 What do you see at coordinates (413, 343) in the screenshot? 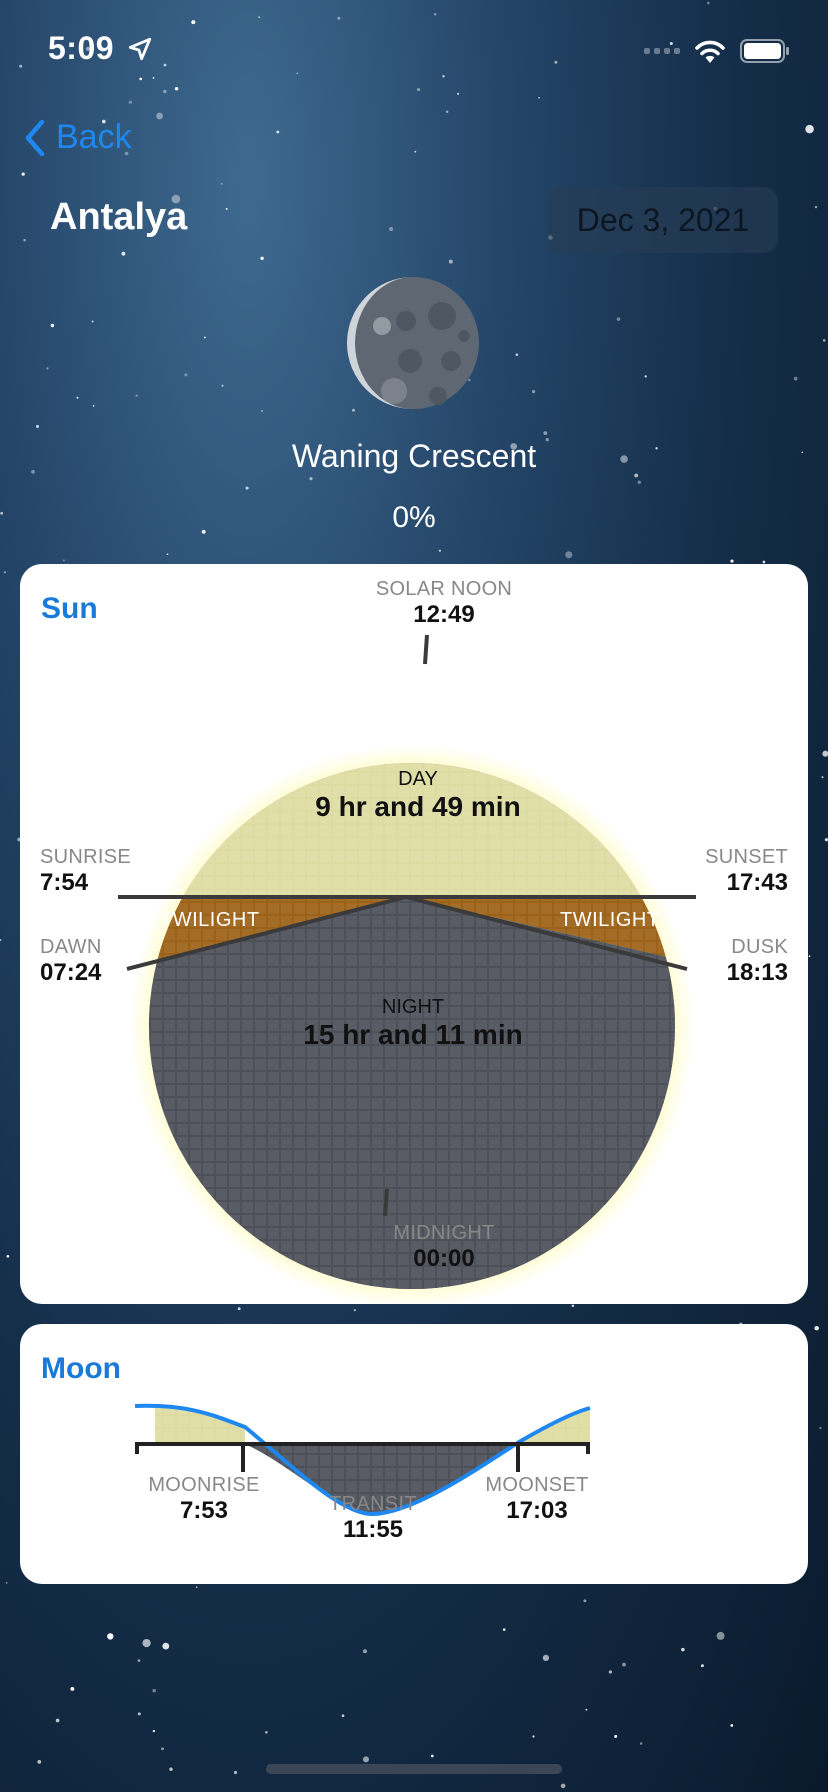
I see `moon-phase-icon` at bounding box center [413, 343].